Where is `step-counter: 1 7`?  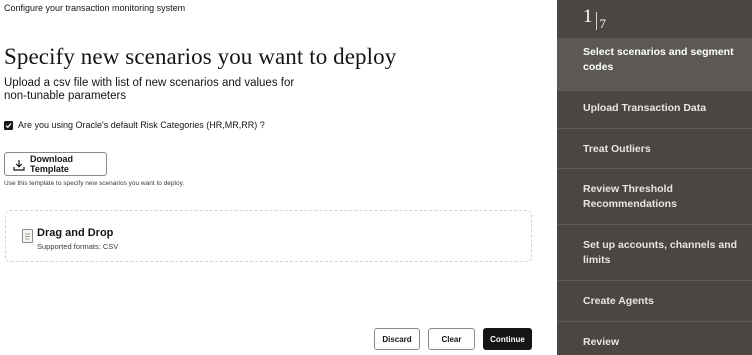
step-counter: 1 7 is located at coordinates (594, 19).